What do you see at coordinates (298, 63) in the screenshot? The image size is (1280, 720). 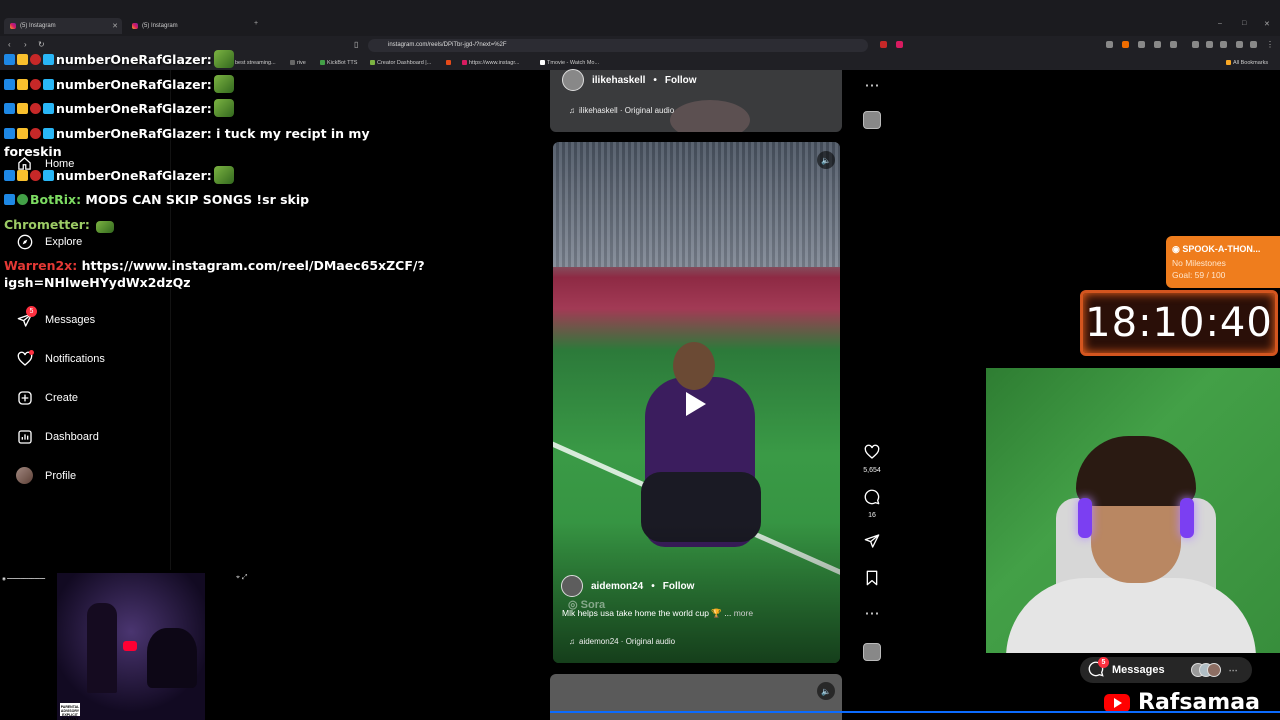 I see `bookmark-item: rive` at bounding box center [298, 63].